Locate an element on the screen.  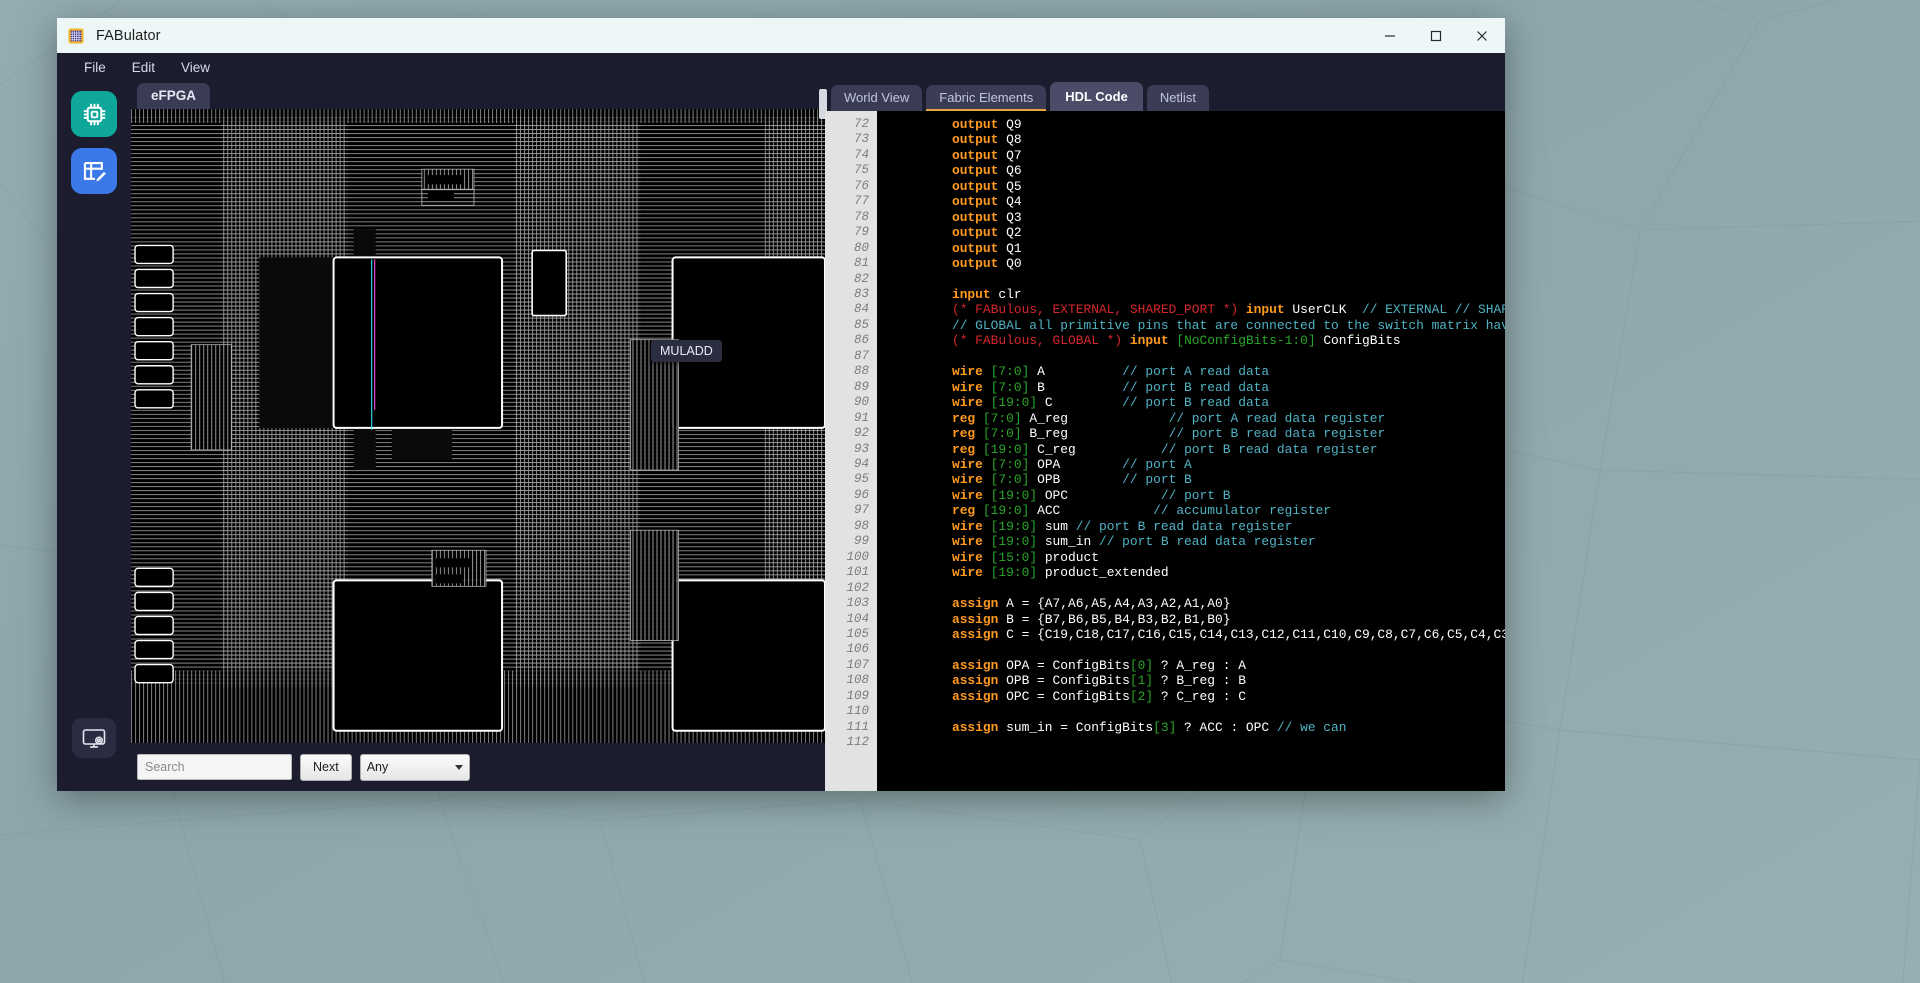
tab-efpga: eFPGA is located at coordinates (174, 96).